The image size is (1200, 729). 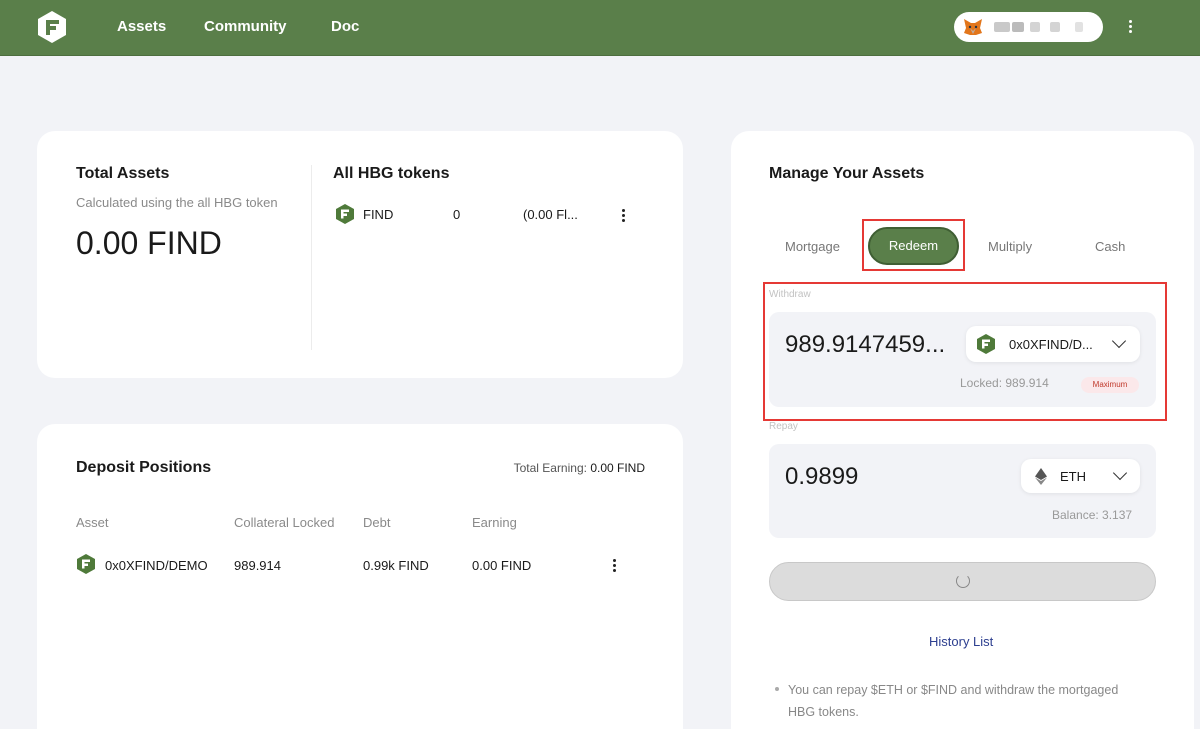 I want to click on column-header-earning: Earning, so click(x=494, y=522).